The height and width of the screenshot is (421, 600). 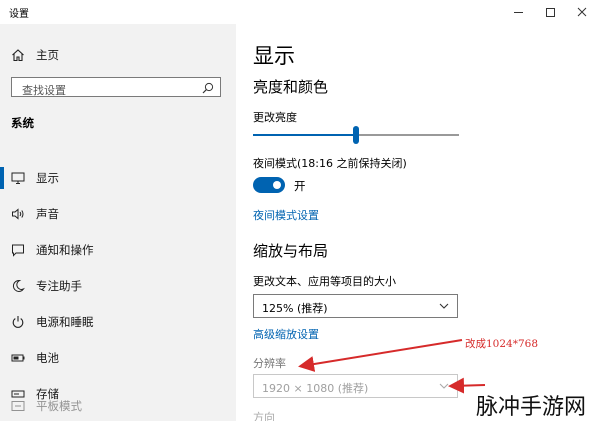 I want to click on minimize-button, so click(x=518, y=12).